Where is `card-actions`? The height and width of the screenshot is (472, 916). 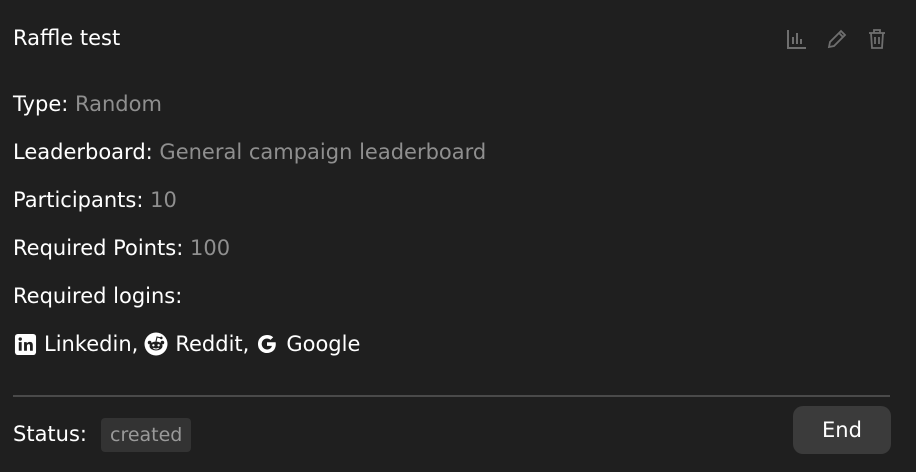 card-actions is located at coordinates (837, 39).